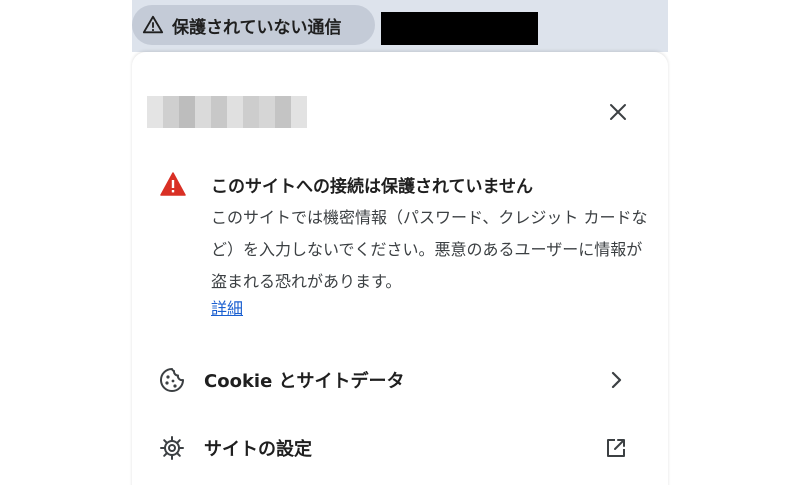 This screenshot has height=485, width=800. I want to click on details-link: 詳細, so click(227, 307).